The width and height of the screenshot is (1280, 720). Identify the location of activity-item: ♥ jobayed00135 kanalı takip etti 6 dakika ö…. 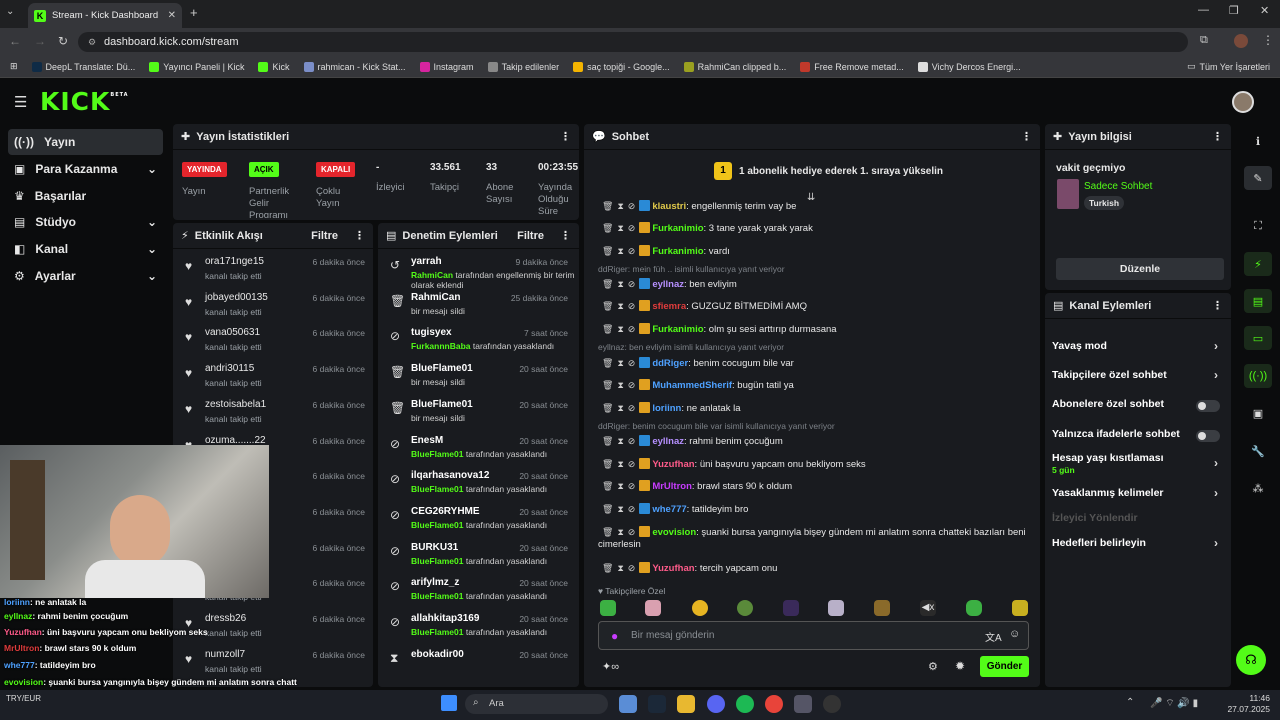
(273, 307).